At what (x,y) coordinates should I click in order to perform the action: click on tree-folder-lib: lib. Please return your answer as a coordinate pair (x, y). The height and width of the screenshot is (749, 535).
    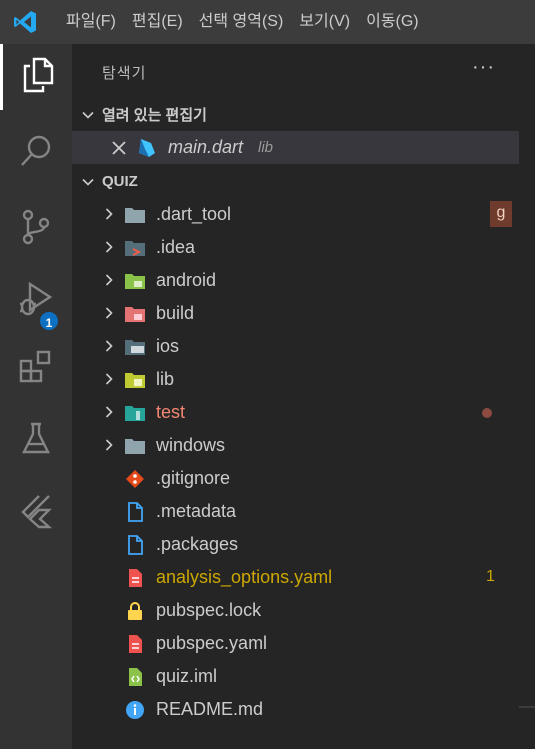
    Looking at the image, I should click on (295, 379).